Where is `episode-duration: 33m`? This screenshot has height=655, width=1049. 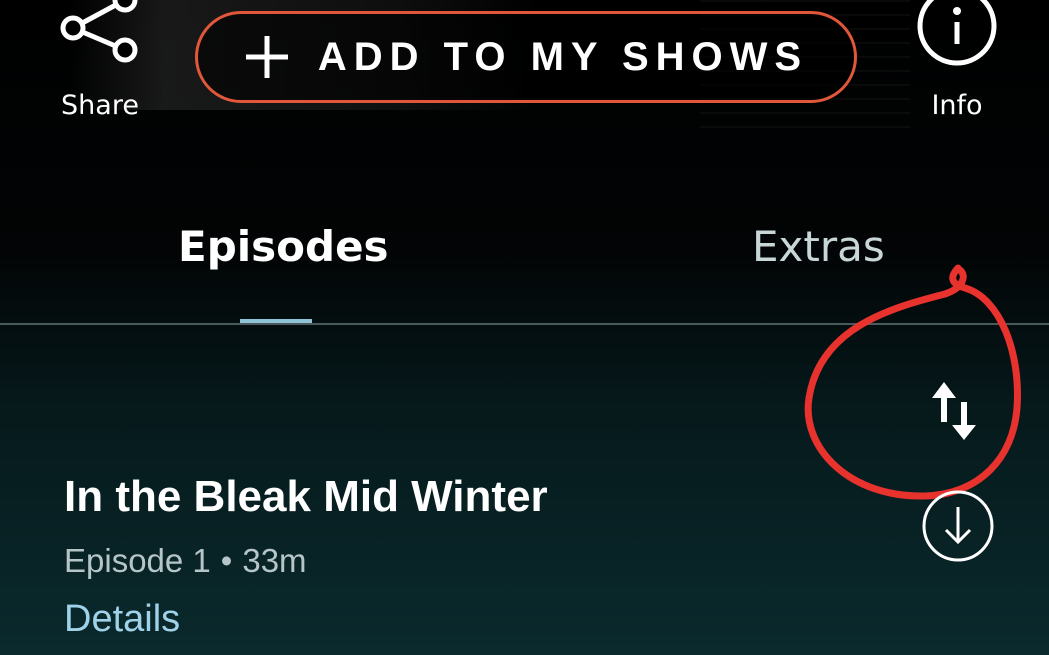 episode-duration: 33m is located at coordinates (274, 560).